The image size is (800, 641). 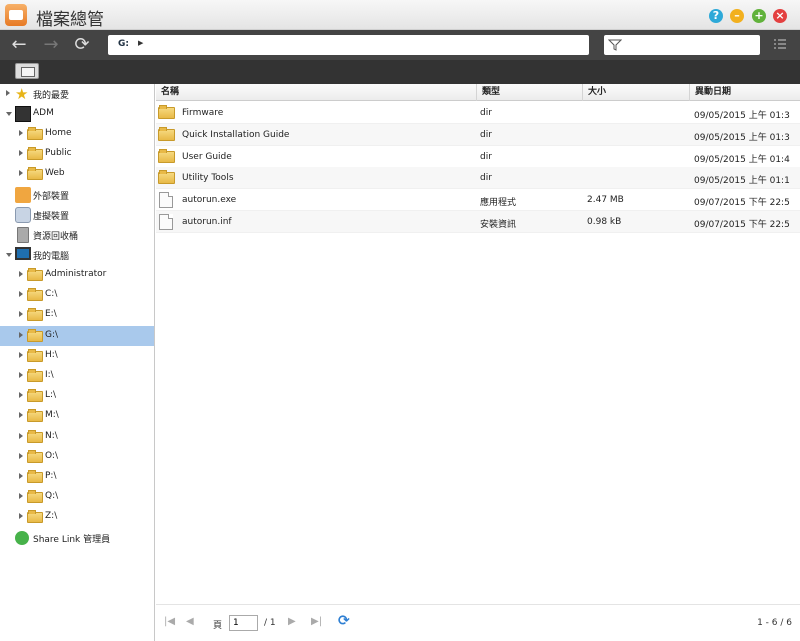 What do you see at coordinates (77, 538) in the screenshot?
I see `tree-item-share-link: Share Link 管理員` at bounding box center [77, 538].